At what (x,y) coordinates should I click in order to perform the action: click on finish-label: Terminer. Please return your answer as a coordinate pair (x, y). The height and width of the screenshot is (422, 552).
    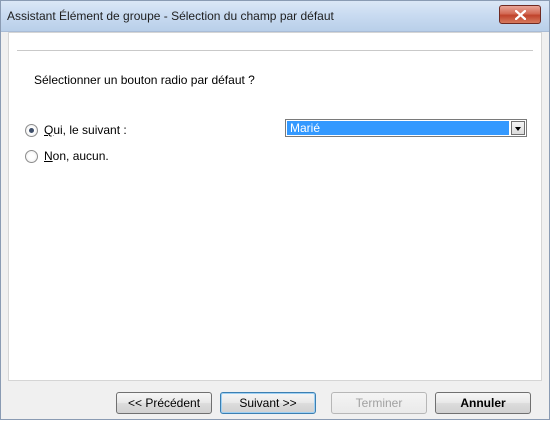
    Looking at the image, I should click on (379, 403).